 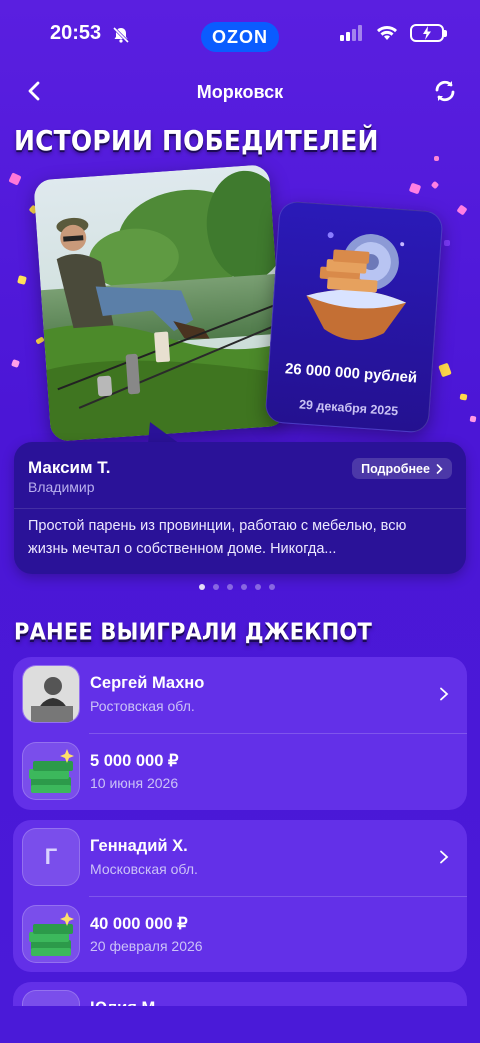 What do you see at coordinates (147, 683) in the screenshot?
I see `winner-name: Сергей Махно` at bounding box center [147, 683].